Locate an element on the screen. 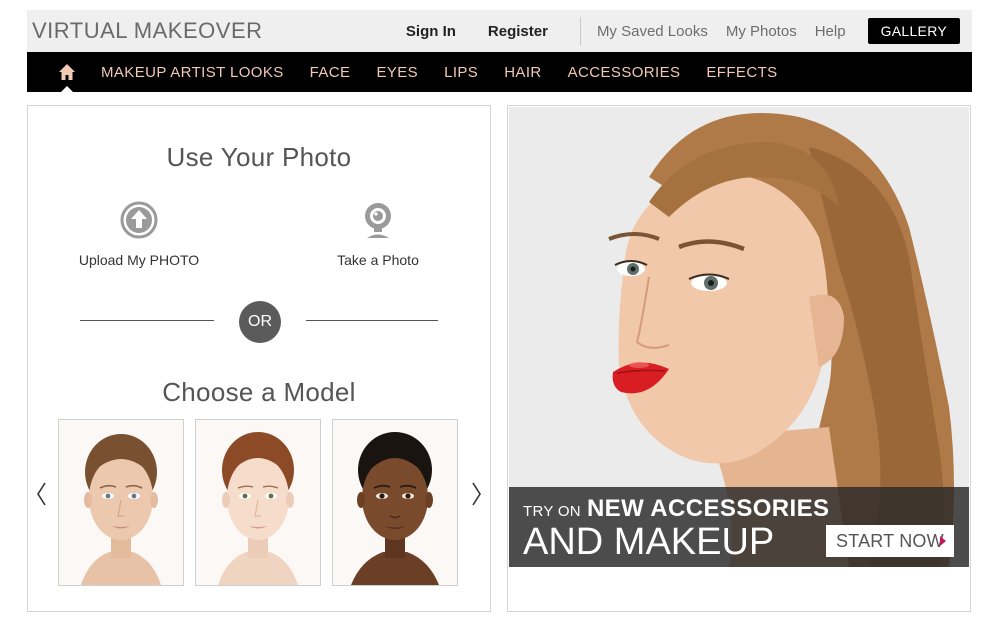 This screenshot has width=996, height=642. sign-in-link: Sign In is located at coordinates (431, 31).